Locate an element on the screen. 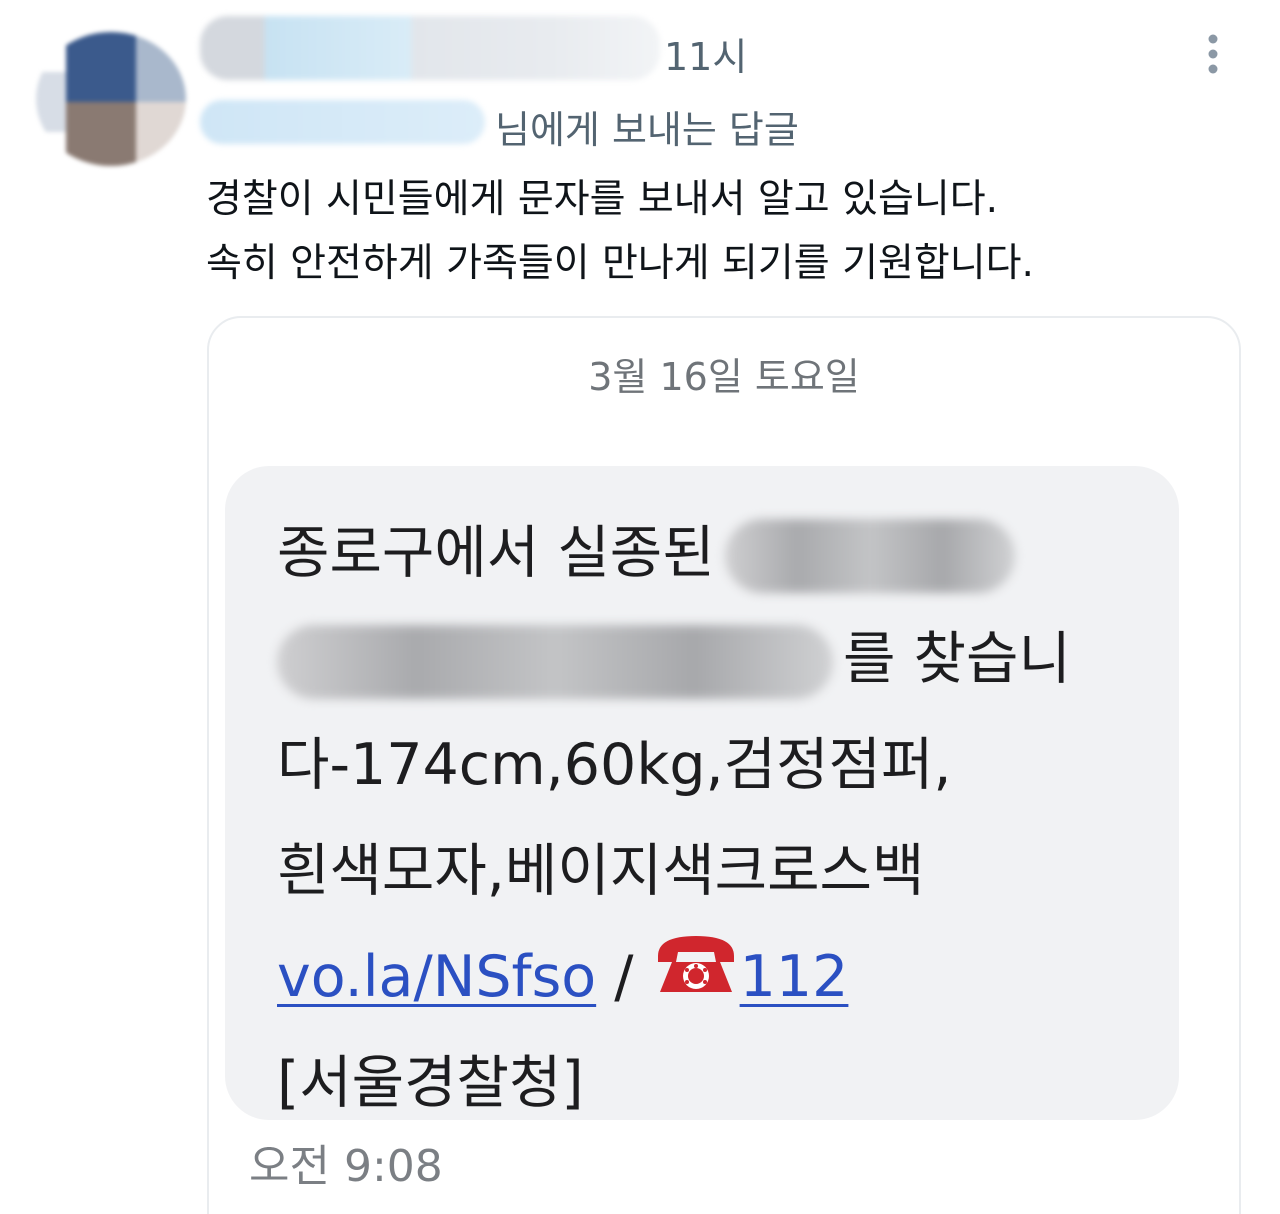 Image resolution: width=1280 pixels, height=1214 pixels. sms-line-2: 를 찾습니 is located at coordinates (674, 659).